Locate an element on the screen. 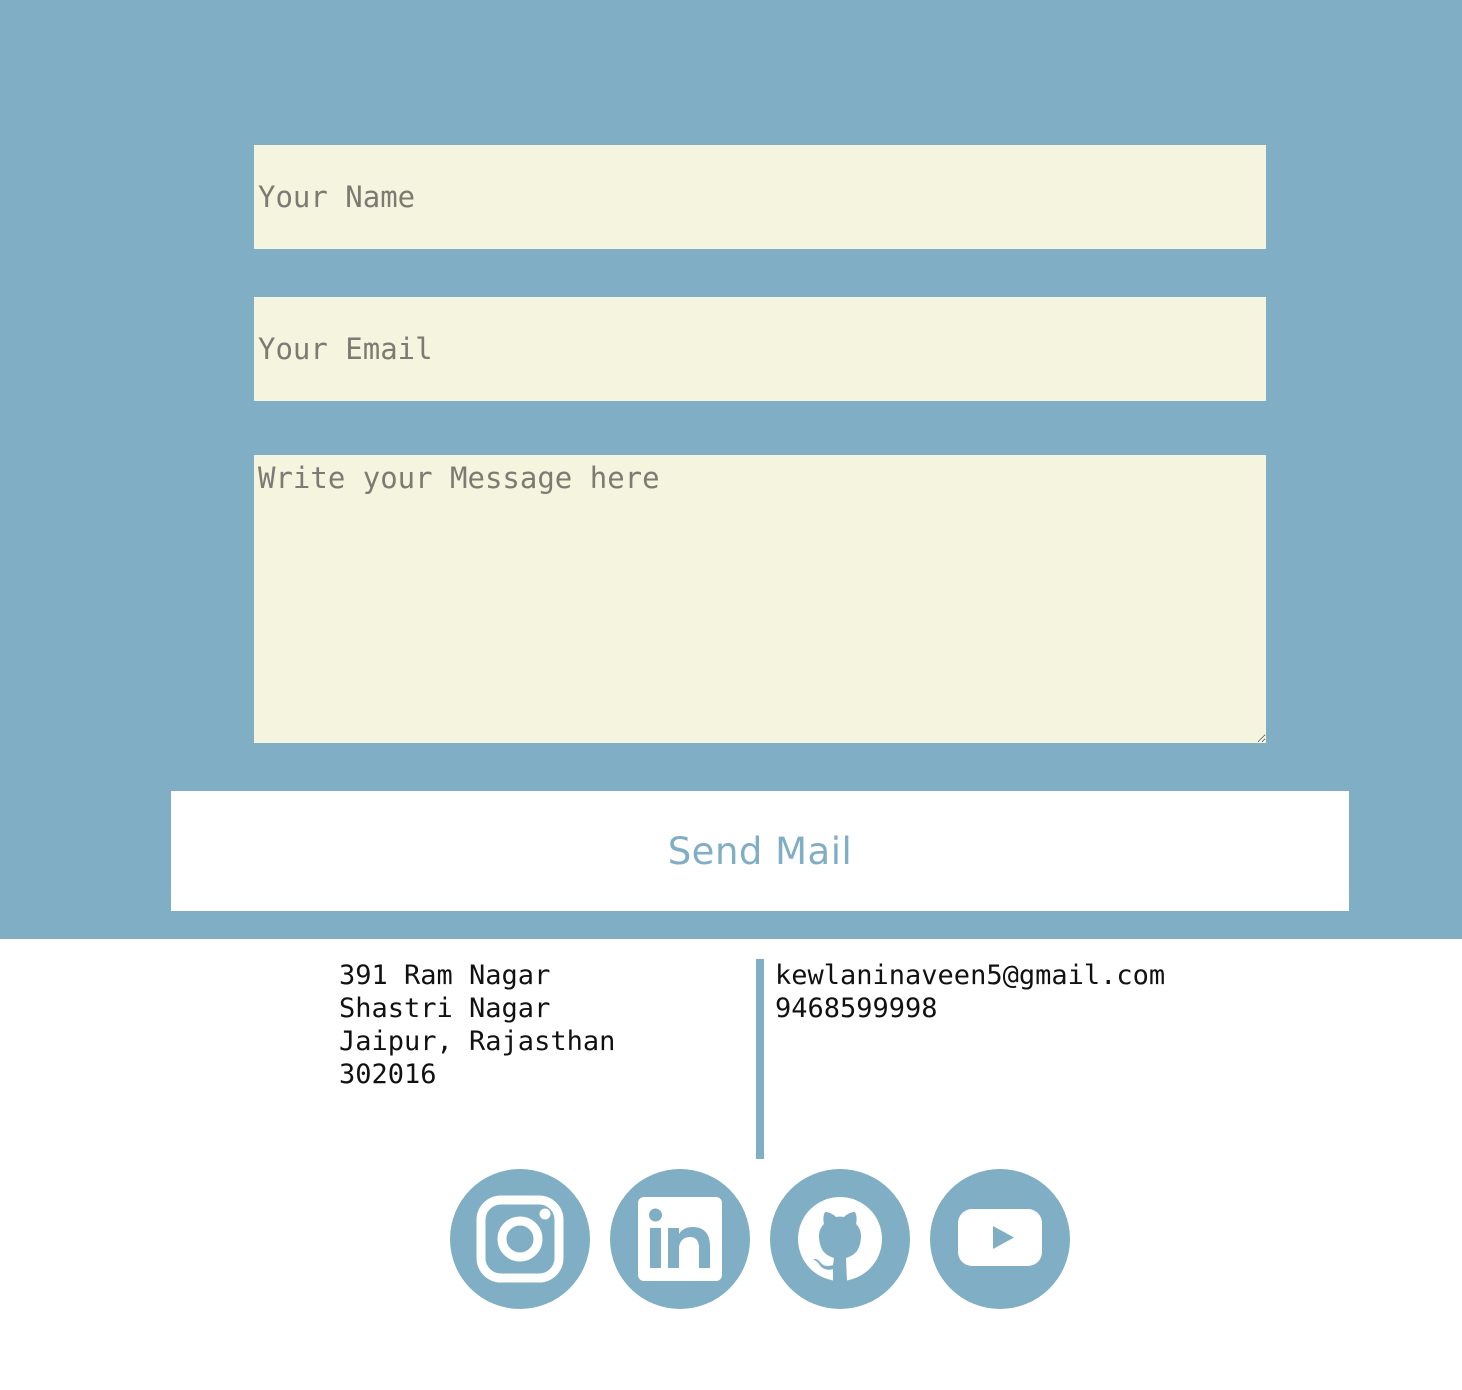 This screenshot has height=1390, width=1462. contact-email: kewlaninaveen5@gmail.com is located at coordinates (970, 975).